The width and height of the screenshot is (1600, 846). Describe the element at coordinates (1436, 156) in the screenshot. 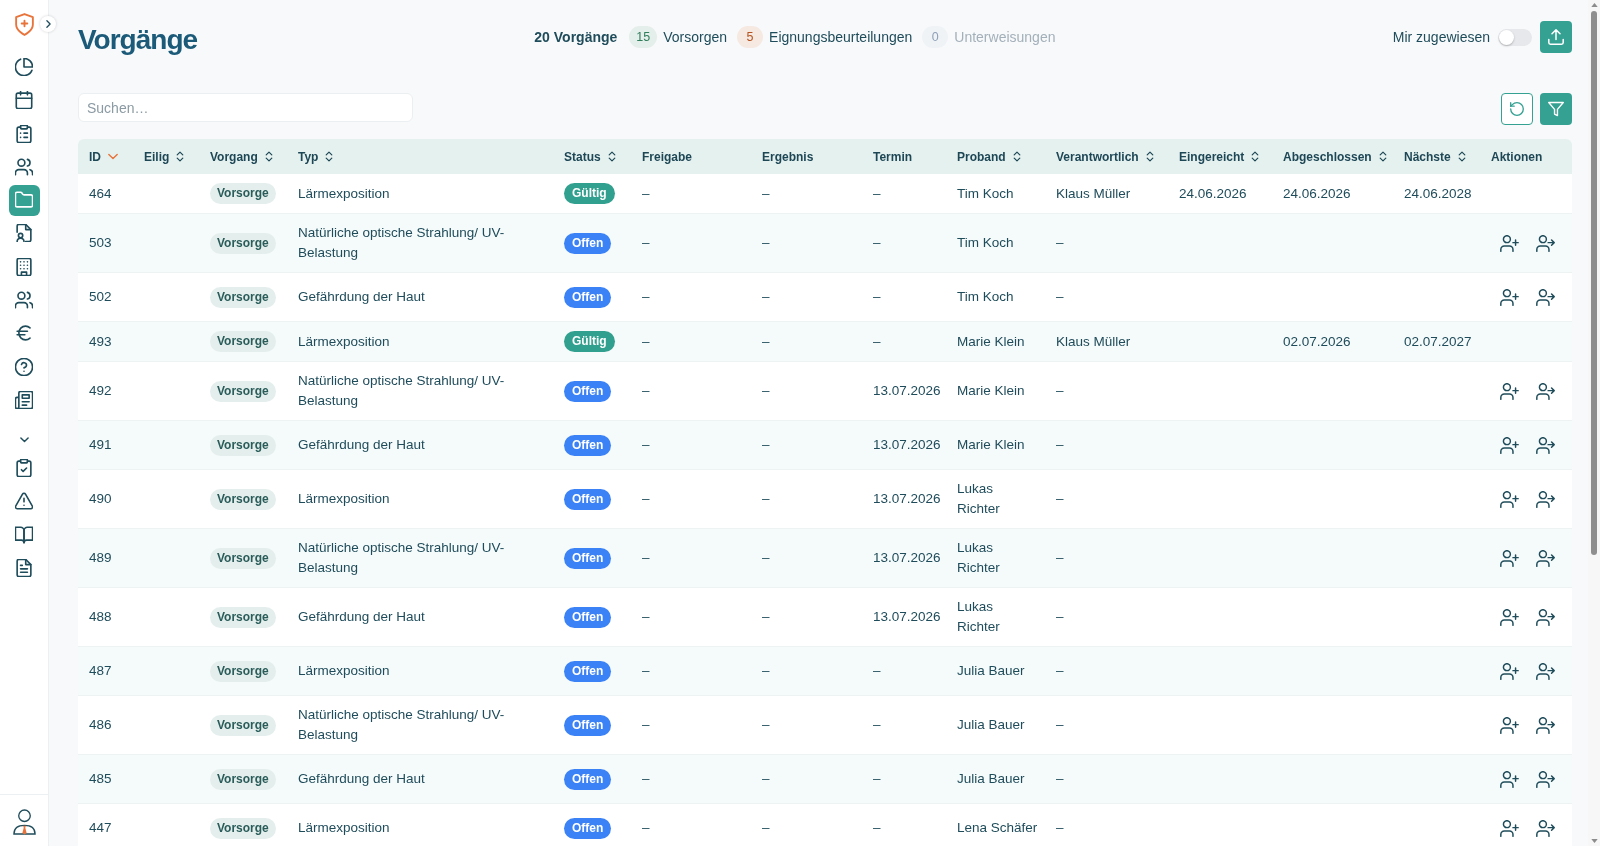

I see `column-header: Nächste` at that location.